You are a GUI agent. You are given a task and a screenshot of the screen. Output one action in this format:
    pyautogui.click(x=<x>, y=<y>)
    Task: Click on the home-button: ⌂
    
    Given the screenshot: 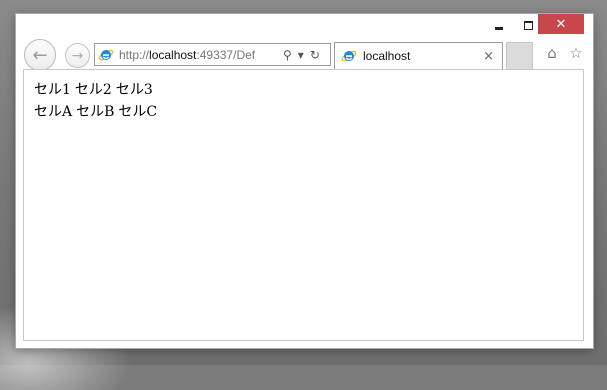 What is the action you would take?
    pyautogui.click(x=552, y=53)
    